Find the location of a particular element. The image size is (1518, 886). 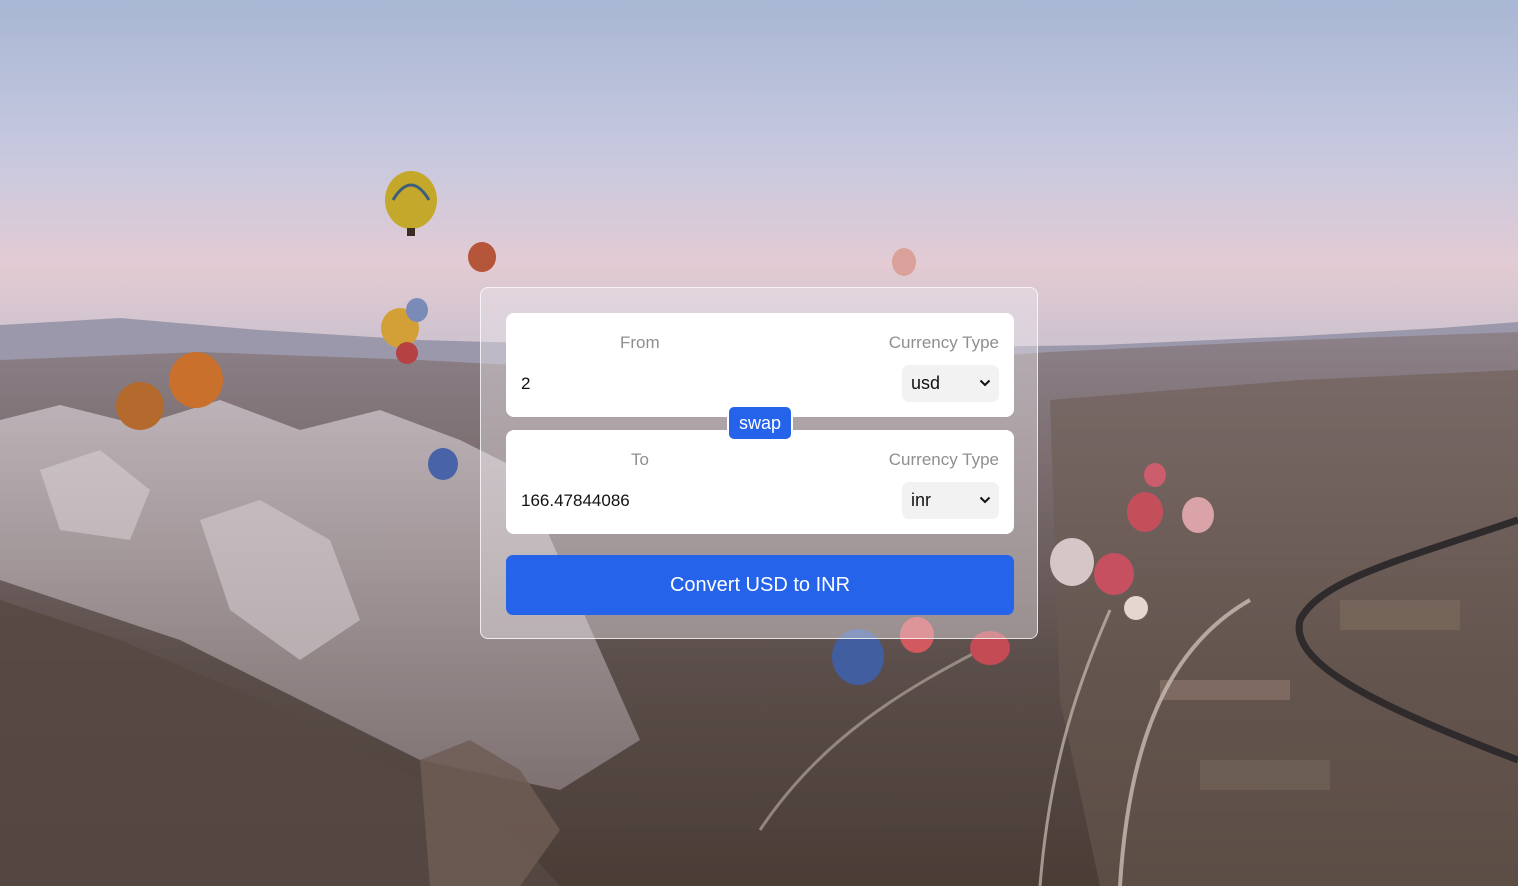

to-currency-type-label: Currency Type is located at coordinates (943, 459).